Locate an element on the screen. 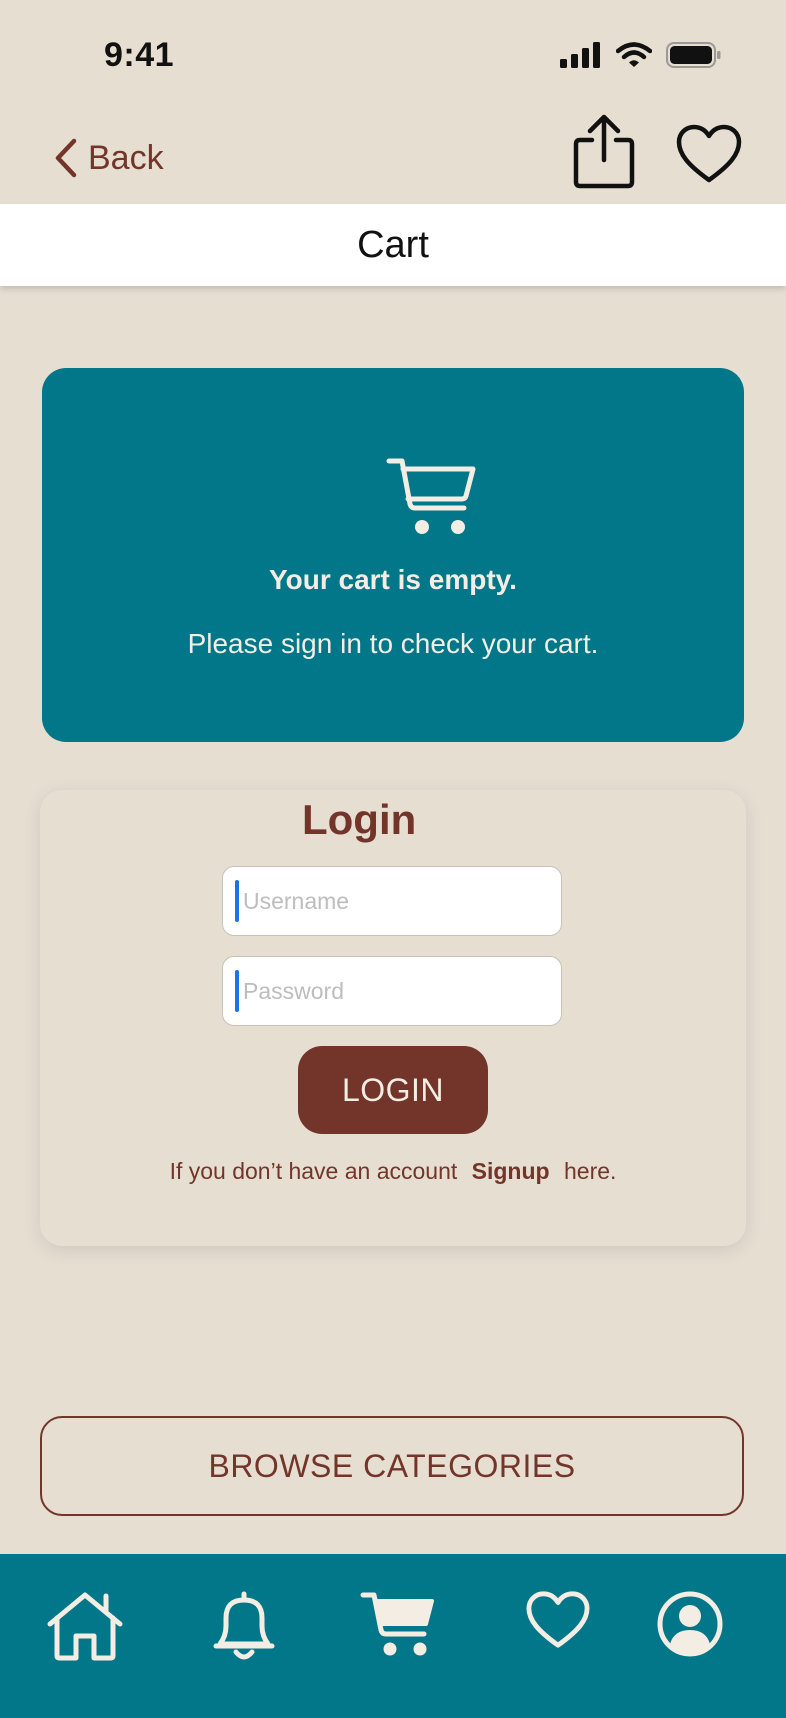 Image resolution: width=786 pixels, height=1718 pixels. tab-cart is located at coordinates (398, 1626).